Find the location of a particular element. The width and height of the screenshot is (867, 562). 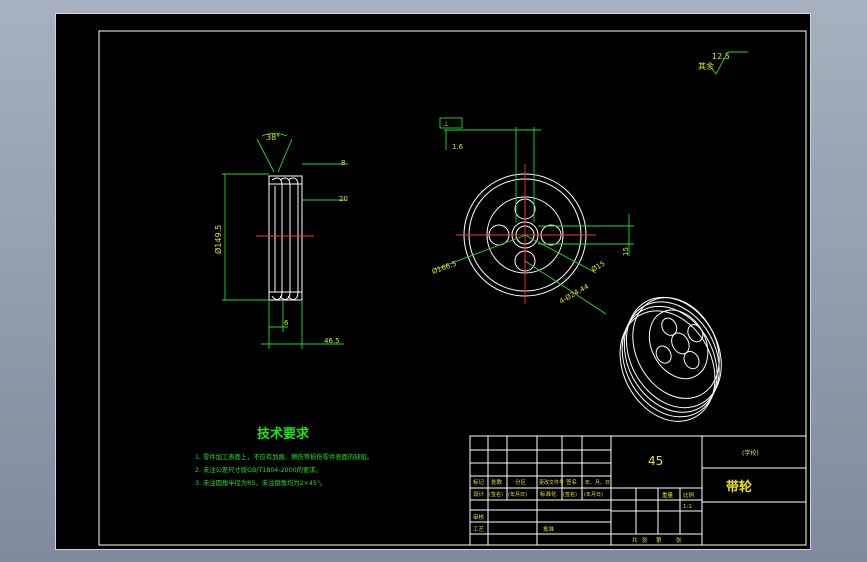

dim-hub-width: 6 is located at coordinates (286, 323).